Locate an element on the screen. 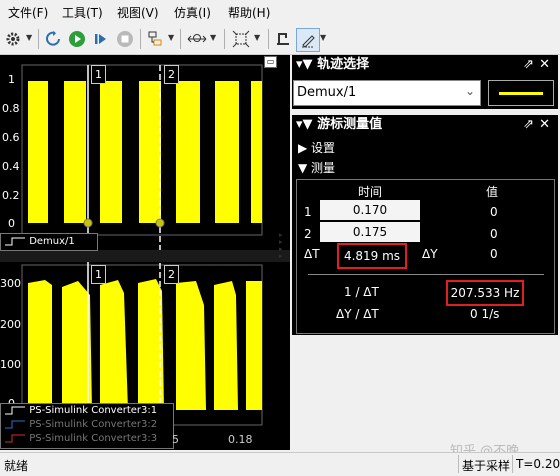 The height and width of the screenshot is (476, 560). cursor-2-label-bottom: 2 is located at coordinates (171, 274).